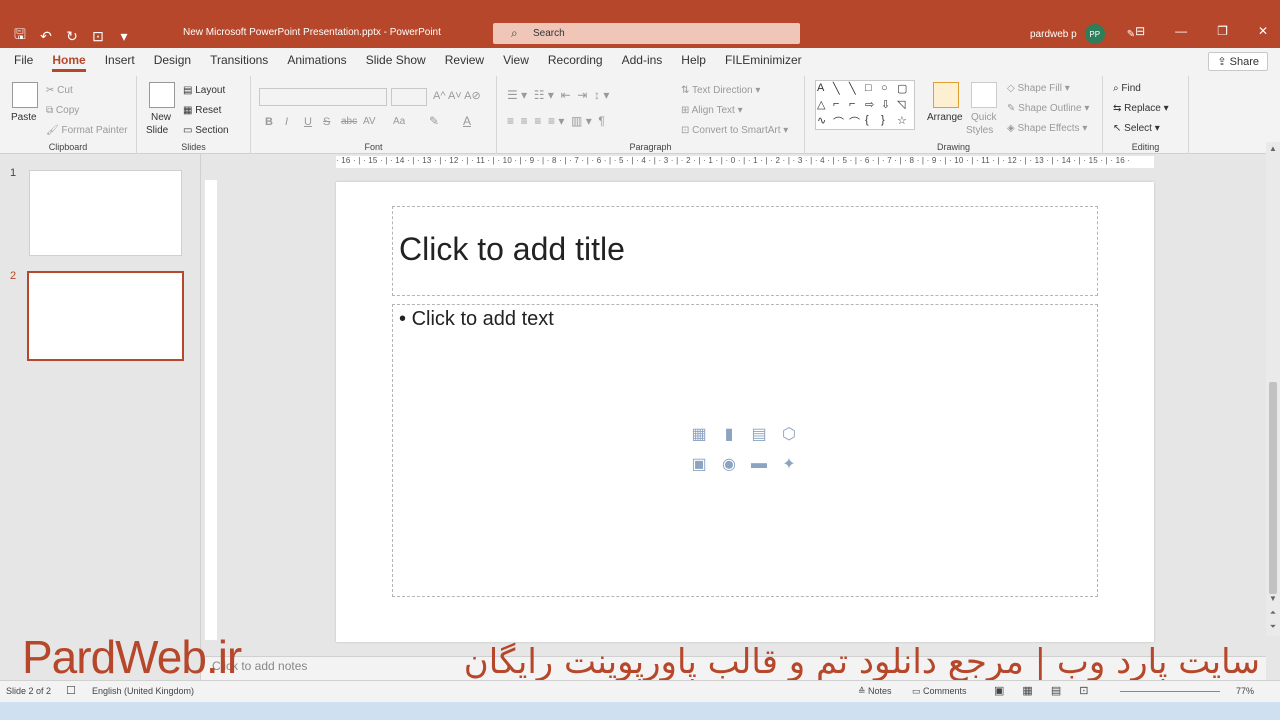 This screenshot has width=1280, height=720. Describe the element at coordinates (642, 60) in the screenshot. I see `tab-add-ins: Add-ins` at that location.